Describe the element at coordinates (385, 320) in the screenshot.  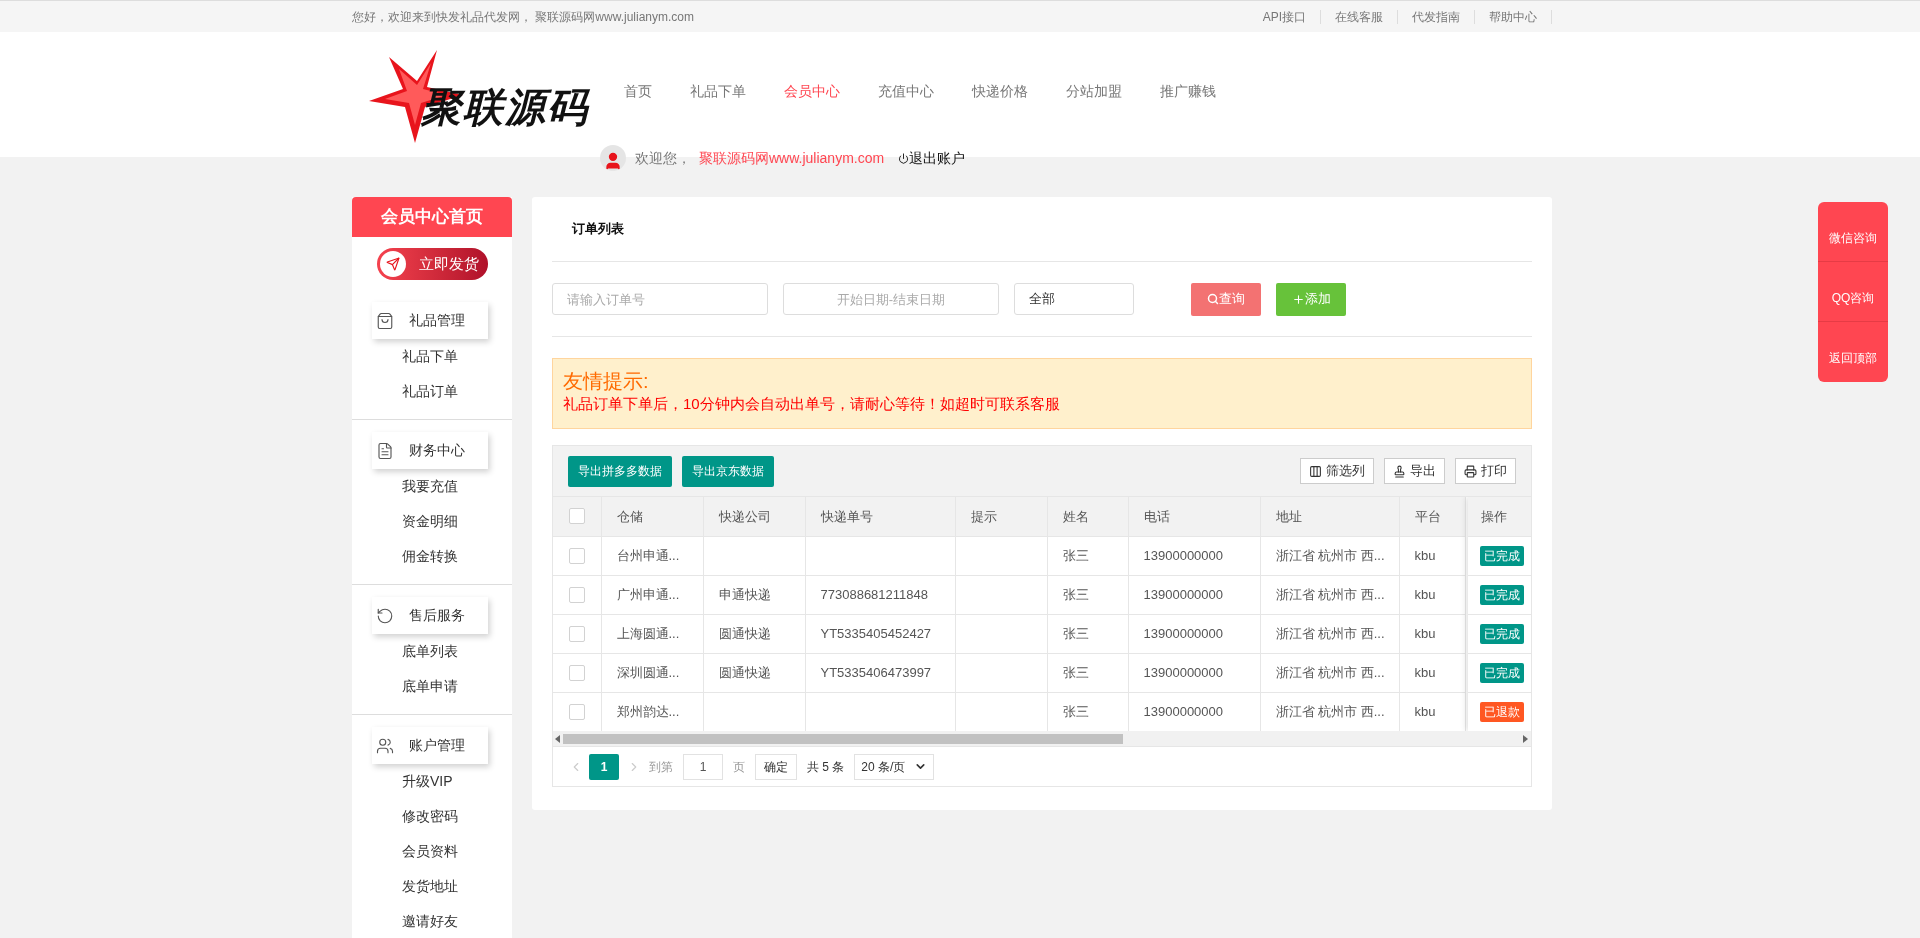
I see `bag-icon` at that location.